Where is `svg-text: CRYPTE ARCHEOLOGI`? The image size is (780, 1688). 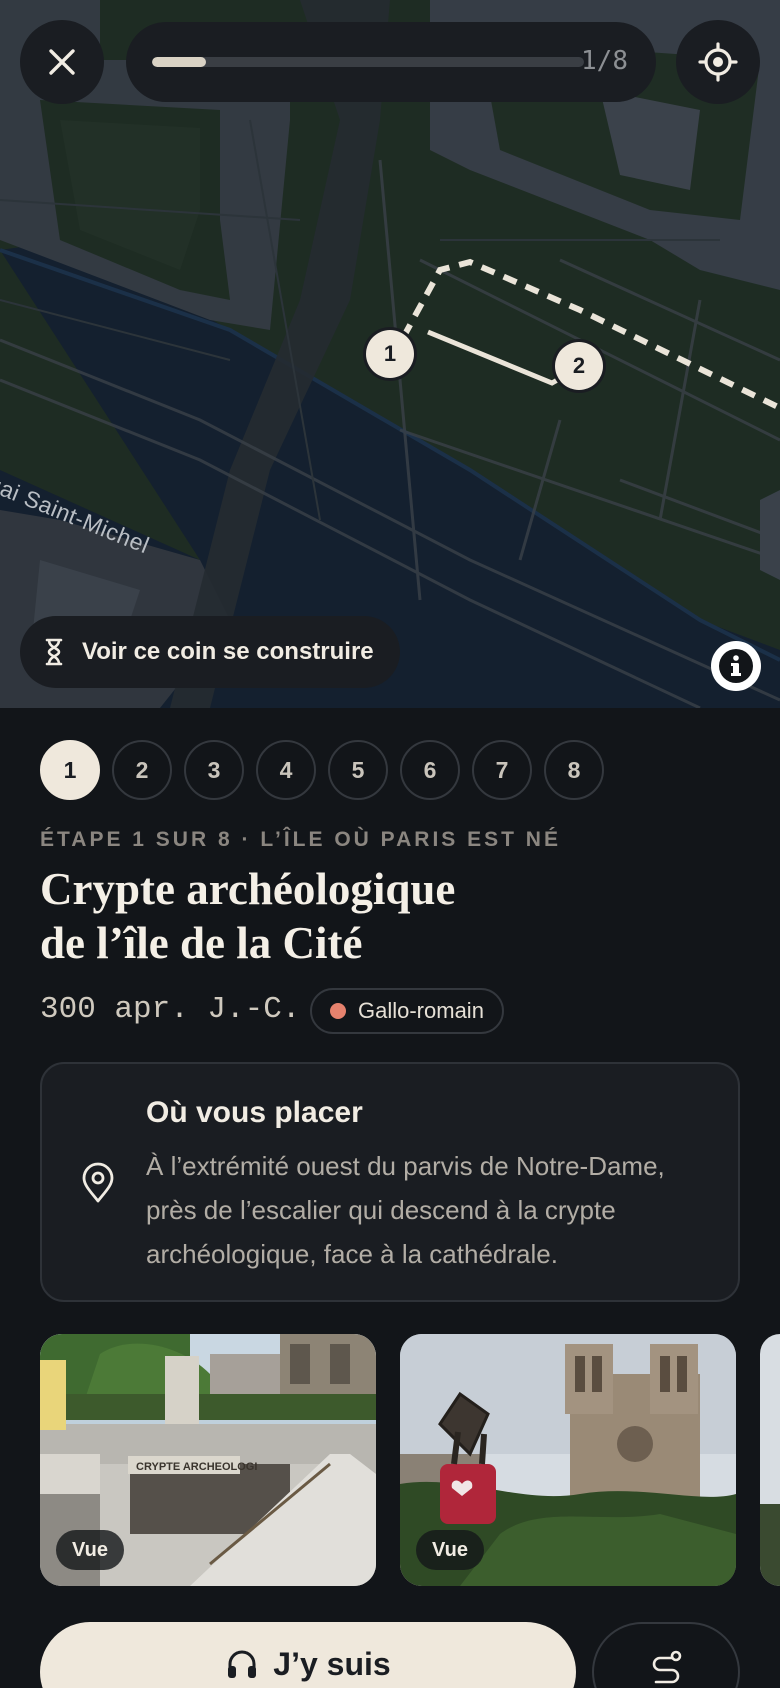
svg-text: CRYPTE ARCHEOLOGI is located at coordinates (196, 1467).